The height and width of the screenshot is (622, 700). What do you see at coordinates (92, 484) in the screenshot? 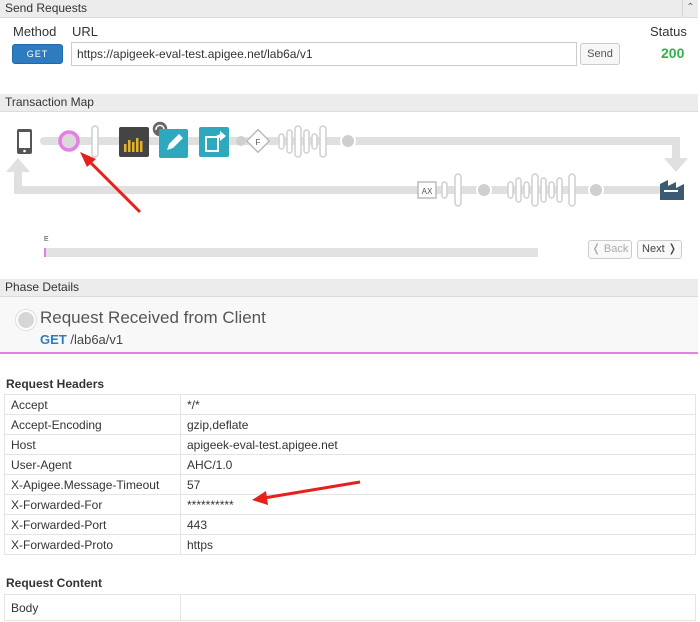
I see `header-key: X-Apigee.Message-Timeout` at bounding box center [92, 484].